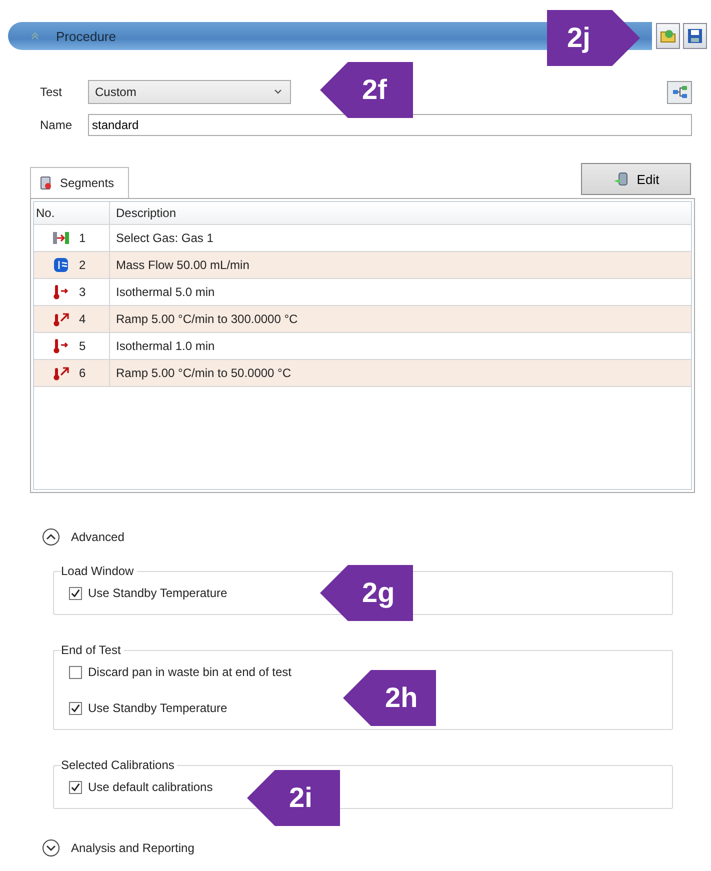 The width and height of the screenshot is (711, 871). I want to click on callout-label: 2f, so click(366, 90).